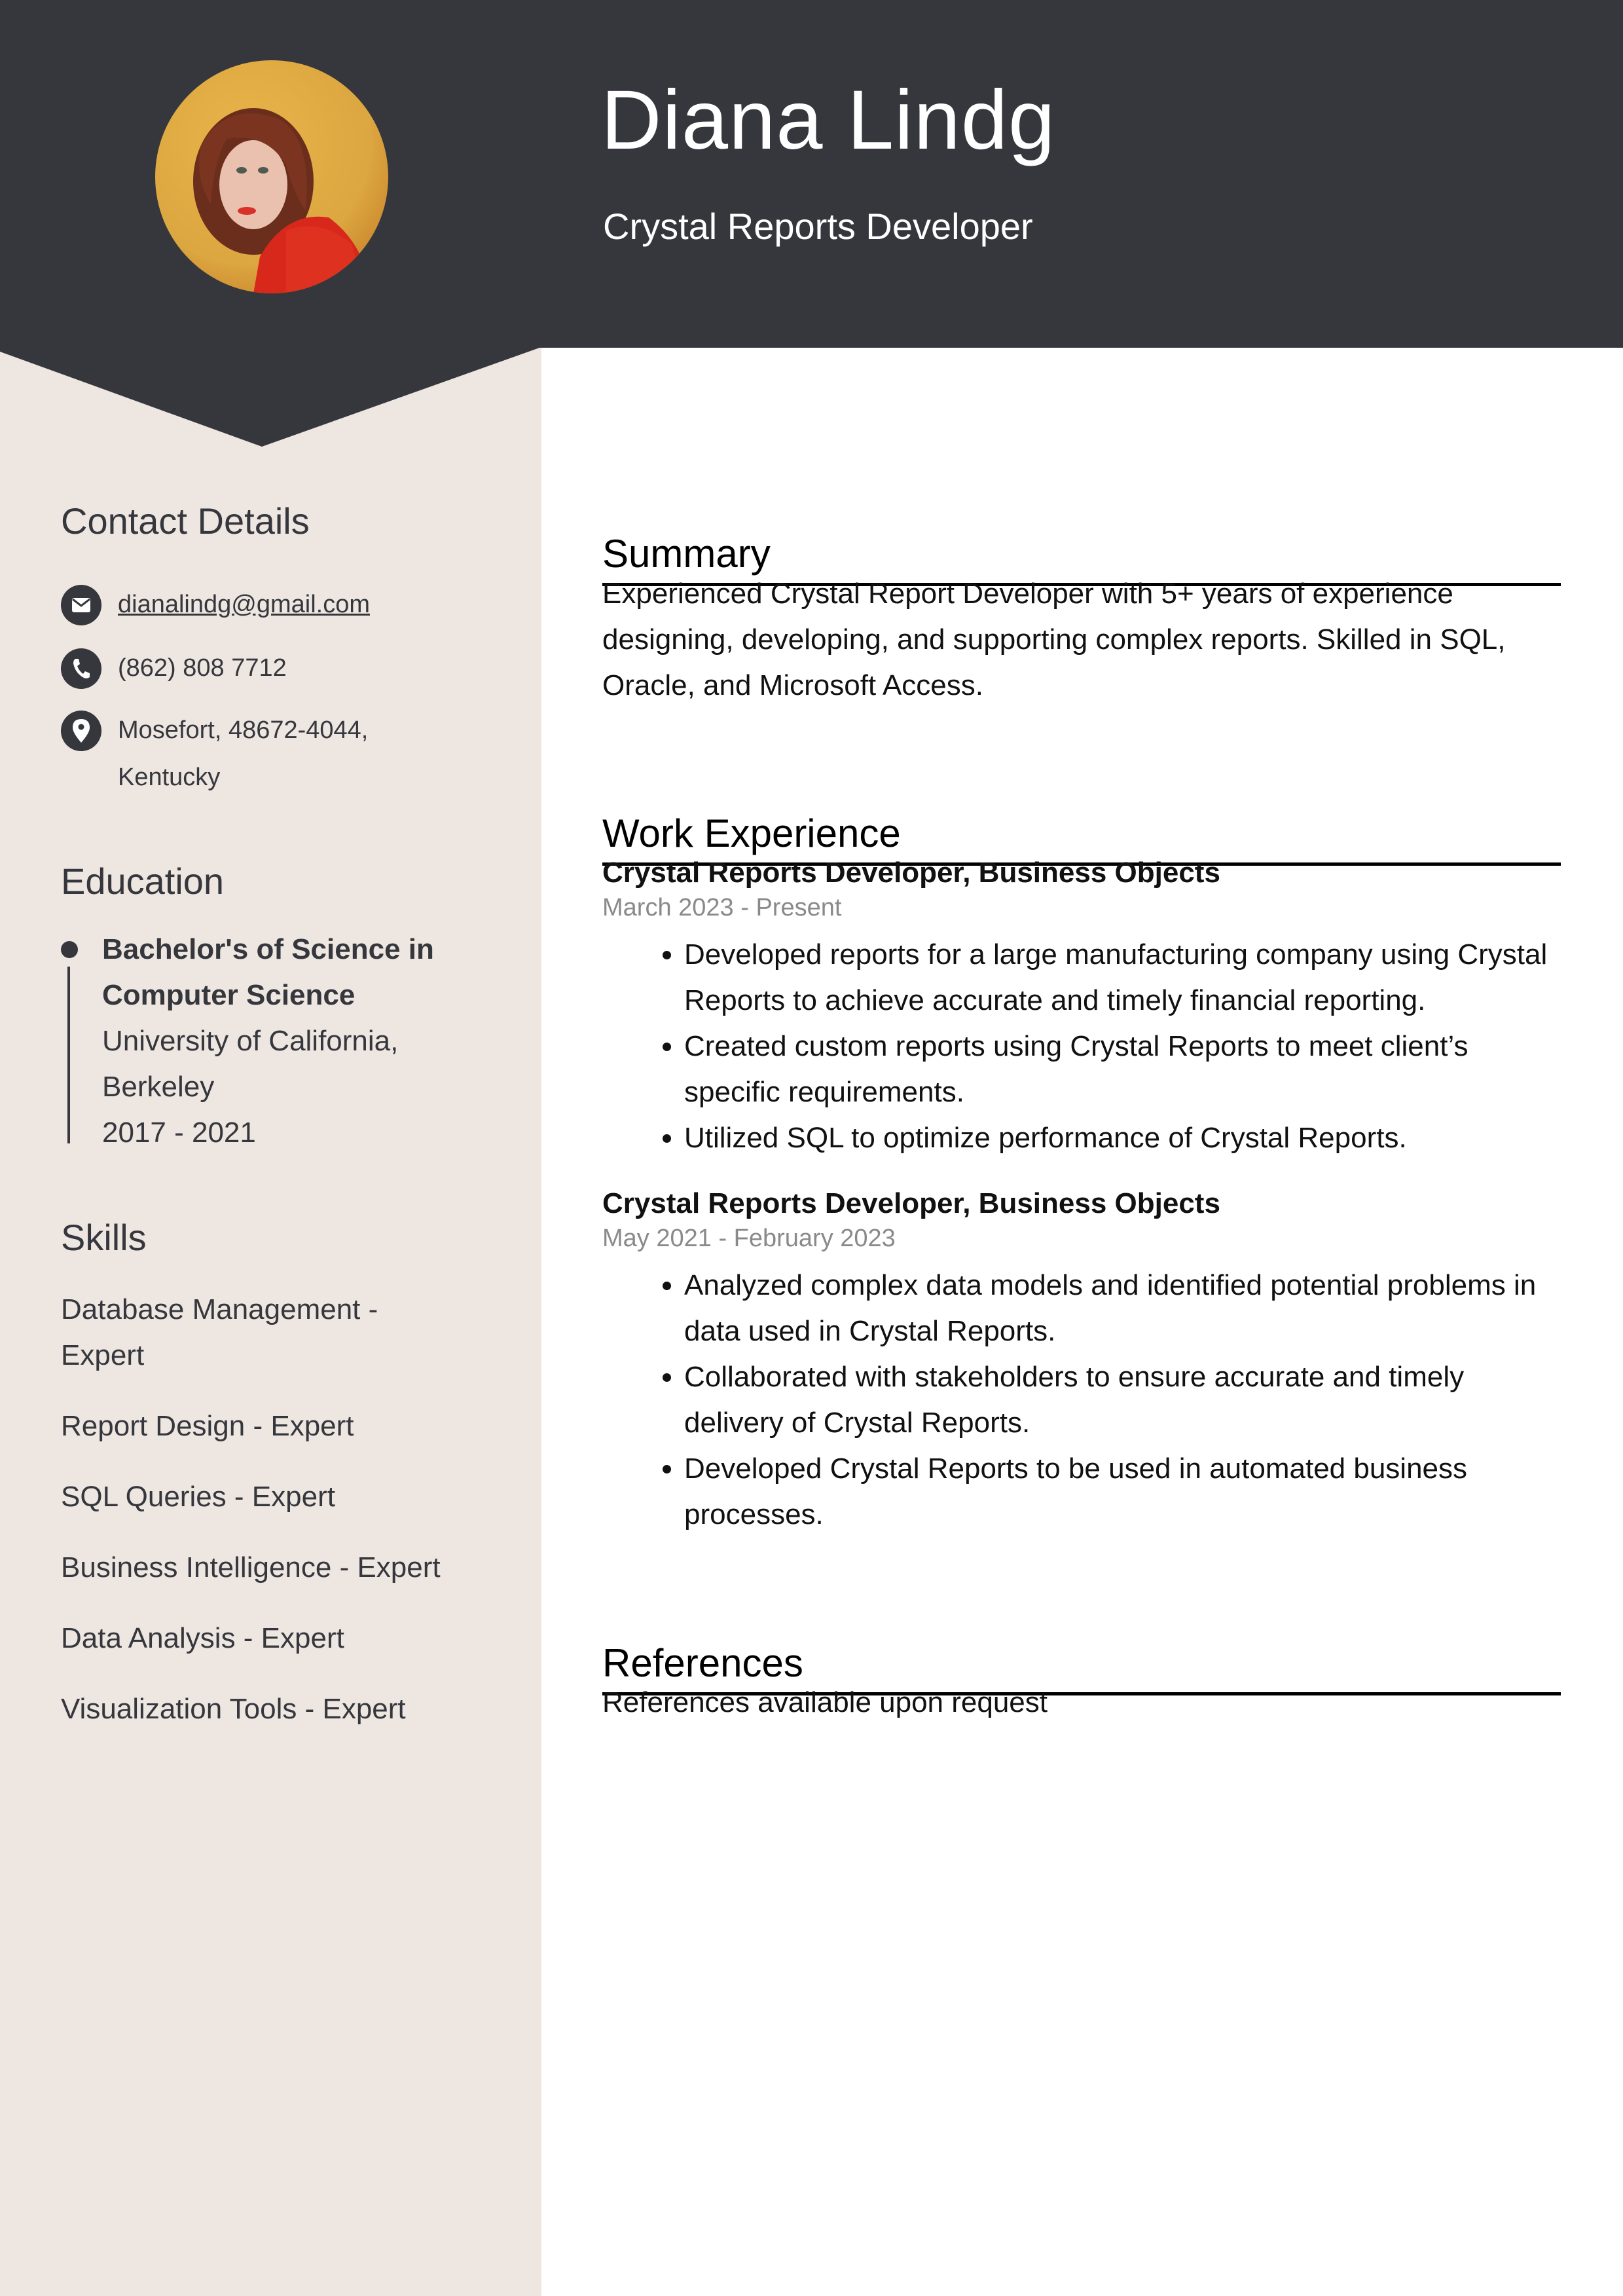 This screenshot has width=1623, height=2296. What do you see at coordinates (268, 949) in the screenshot?
I see `degree-line-1: Bachelor's of Science in` at bounding box center [268, 949].